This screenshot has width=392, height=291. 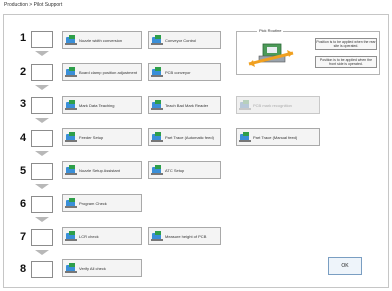 What do you see at coordinates (33, 5) in the screenshot?
I see `window-title: Production > Pilot Support` at bounding box center [33, 5].